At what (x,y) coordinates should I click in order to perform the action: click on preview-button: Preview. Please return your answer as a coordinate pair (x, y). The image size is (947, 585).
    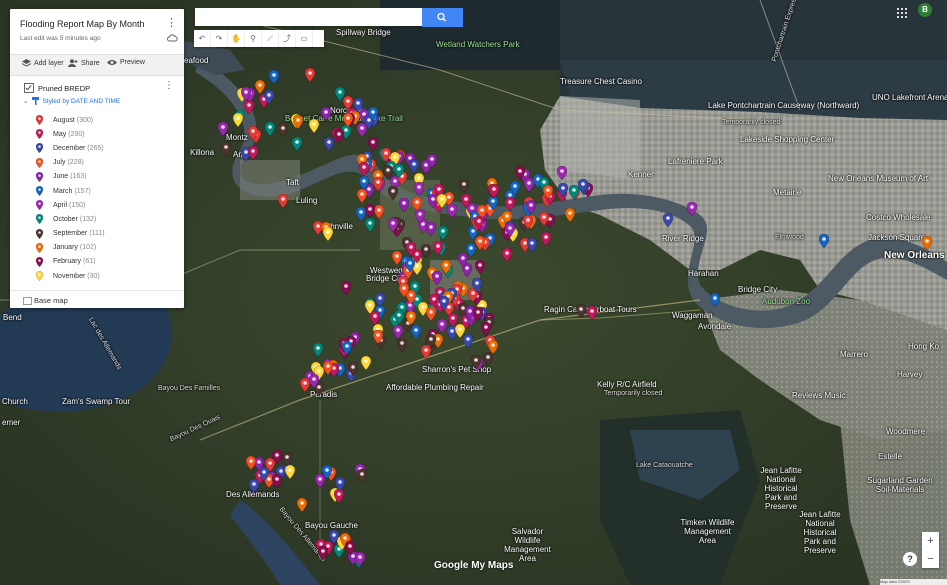
    Looking at the image, I should click on (126, 62).